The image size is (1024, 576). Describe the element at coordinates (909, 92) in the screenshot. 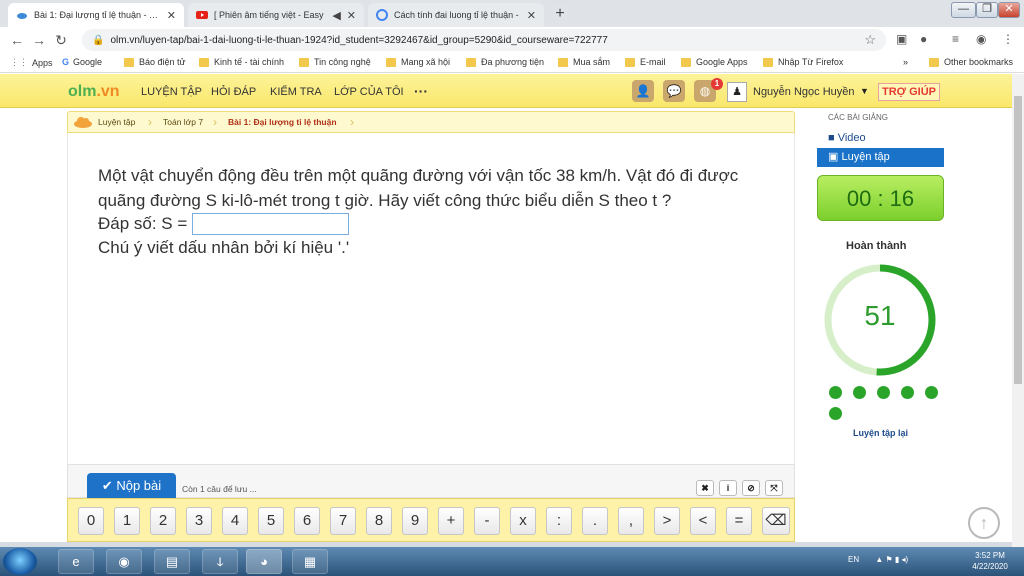

I see `help-button: TRỢ GIÚP` at that location.